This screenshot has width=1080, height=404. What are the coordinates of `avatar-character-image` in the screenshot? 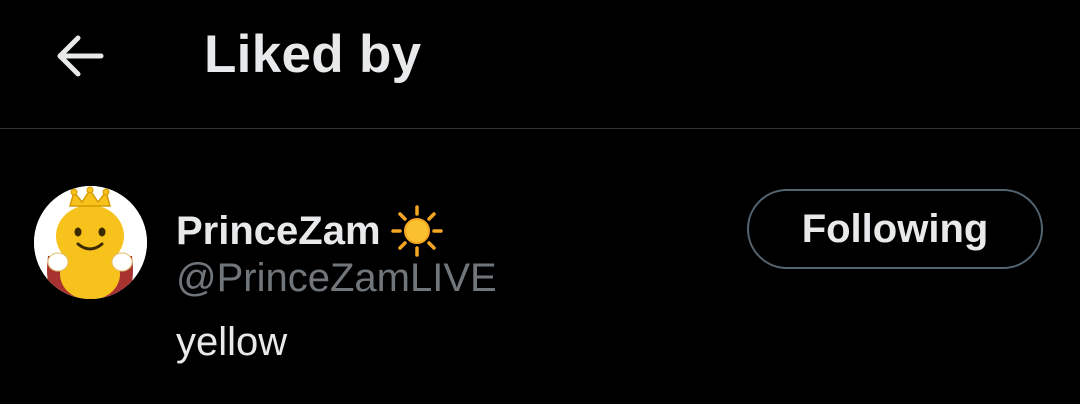 It's located at (90, 242).